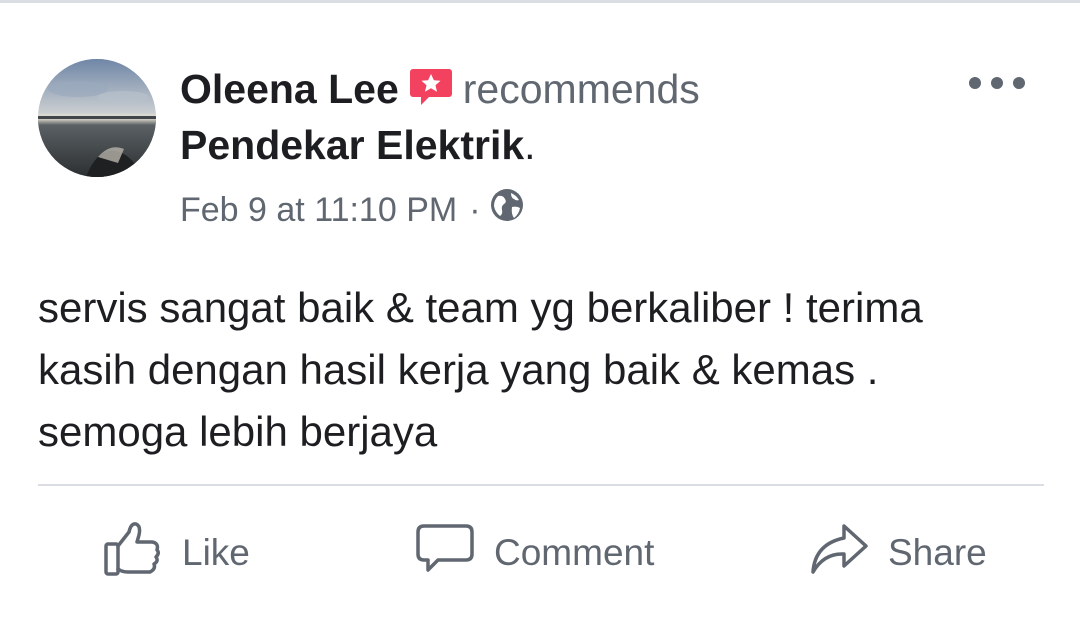 The width and height of the screenshot is (1080, 627). Describe the element at coordinates (133, 553) in the screenshot. I see `thumbs-up-icon` at that location.